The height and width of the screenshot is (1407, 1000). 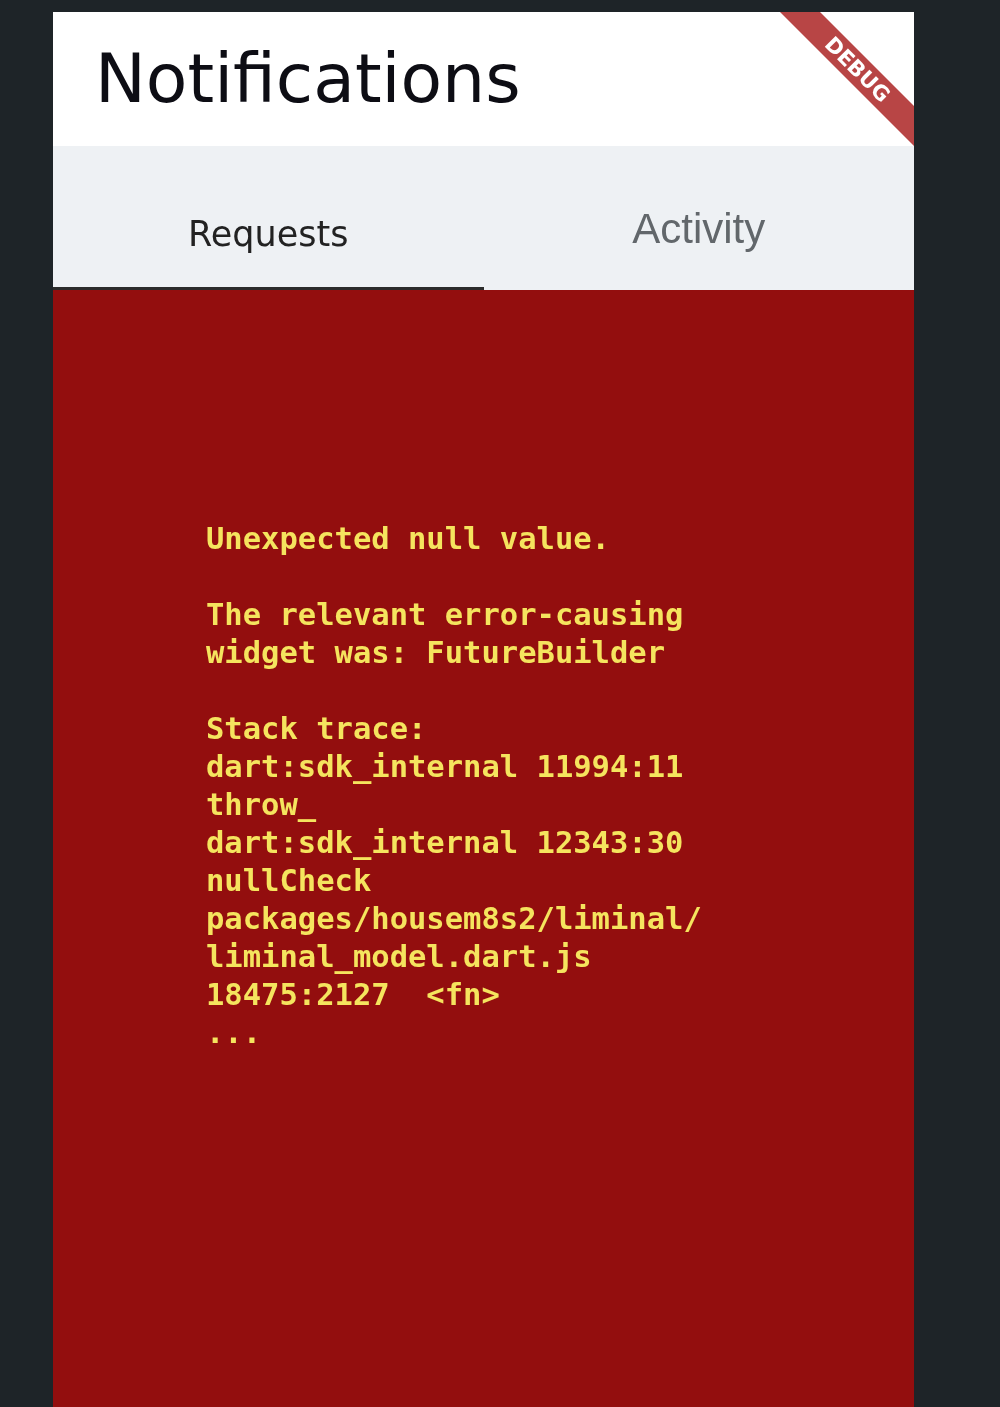 What do you see at coordinates (408, 539) in the screenshot?
I see `error-message: Unexpected null value.` at bounding box center [408, 539].